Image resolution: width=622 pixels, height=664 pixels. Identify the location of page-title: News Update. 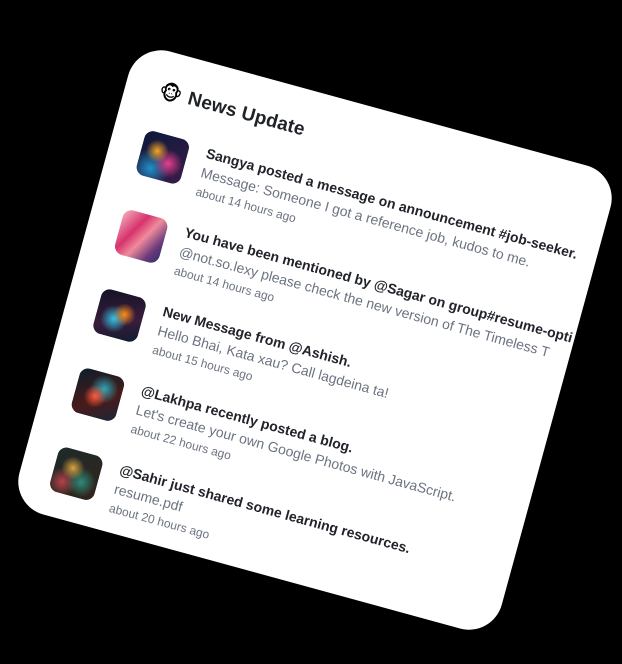
(246, 114).